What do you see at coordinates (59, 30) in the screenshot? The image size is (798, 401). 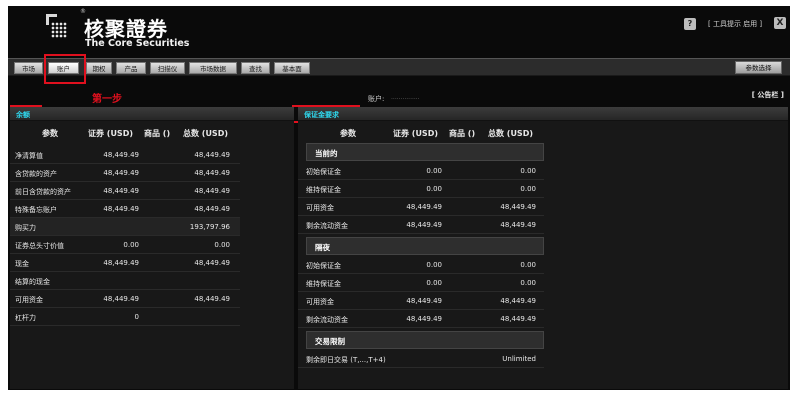 I see `logo-dots` at bounding box center [59, 30].